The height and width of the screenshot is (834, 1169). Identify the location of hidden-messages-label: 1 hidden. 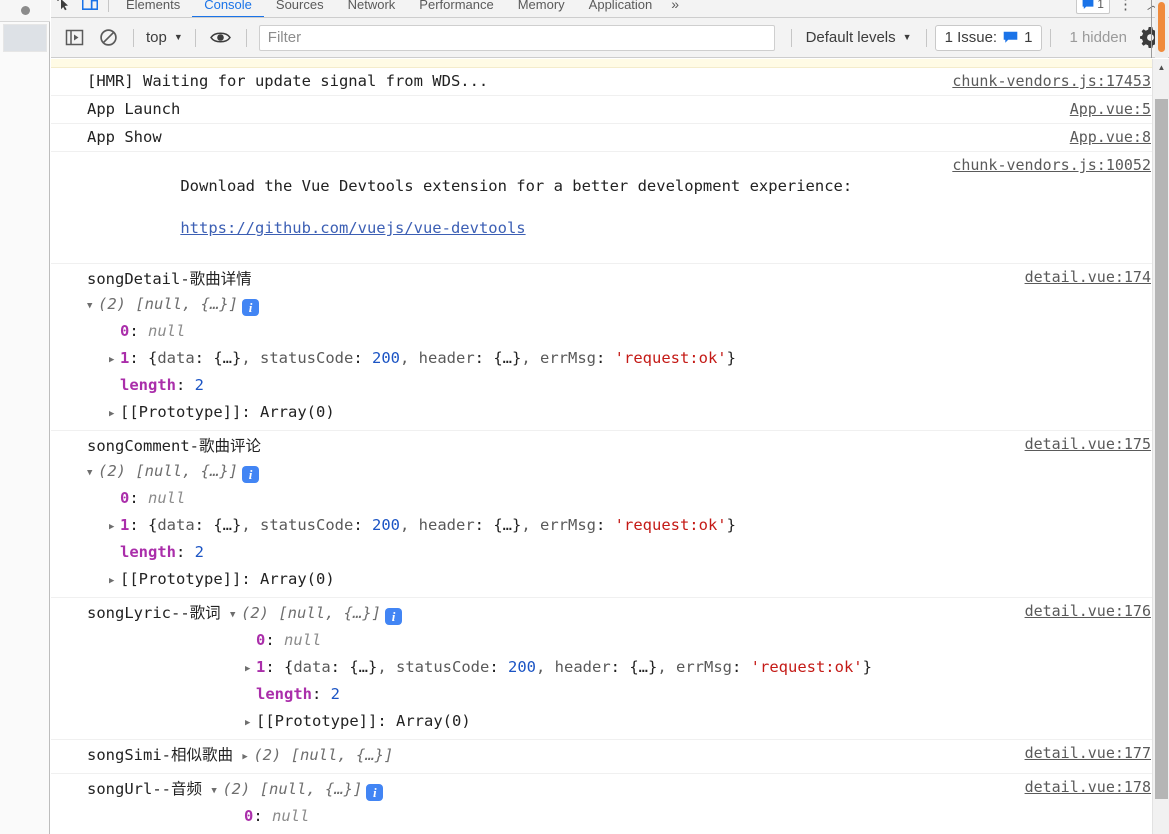
(1098, 37).